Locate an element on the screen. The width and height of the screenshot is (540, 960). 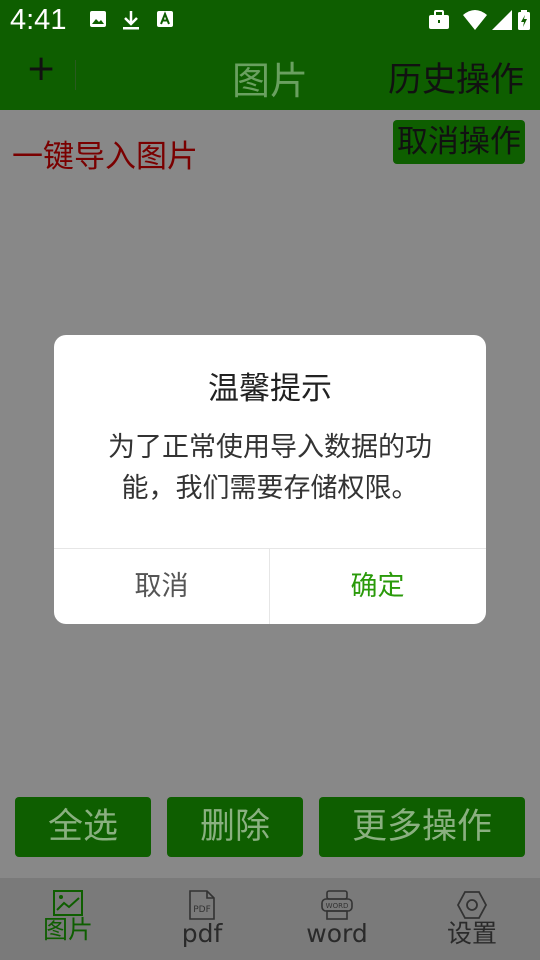
dialog-message: 为了正常使用导入数据的功能，我们需要存储权限。 is located at coordinates (270, 468).